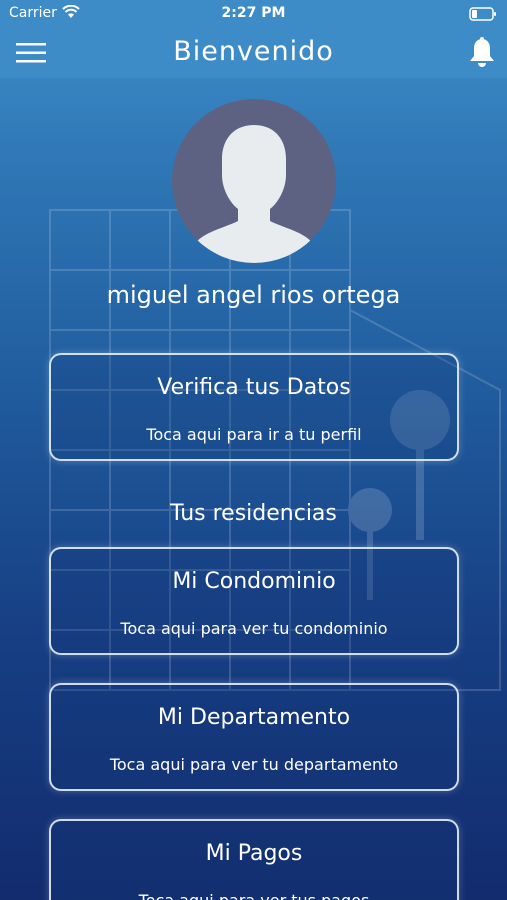  I want to click on verify-data-subtitle: Toca aqui para ir a tu perfil, so click(254, 434).